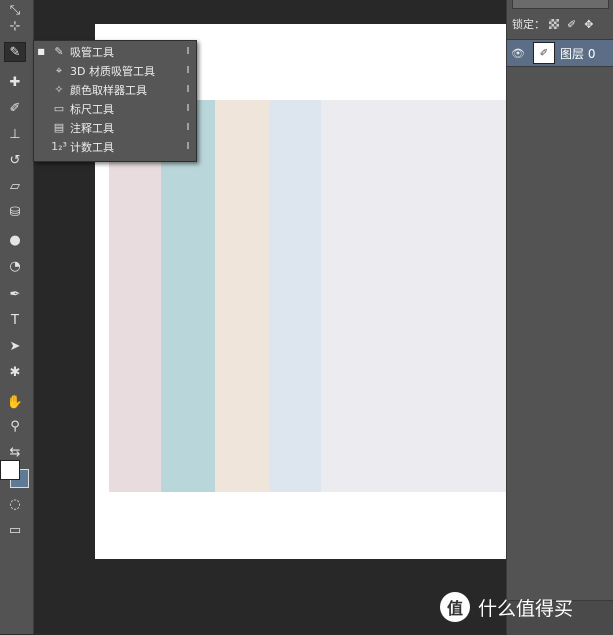  I want to click on lock-transparent-icon, so click(554, 24).